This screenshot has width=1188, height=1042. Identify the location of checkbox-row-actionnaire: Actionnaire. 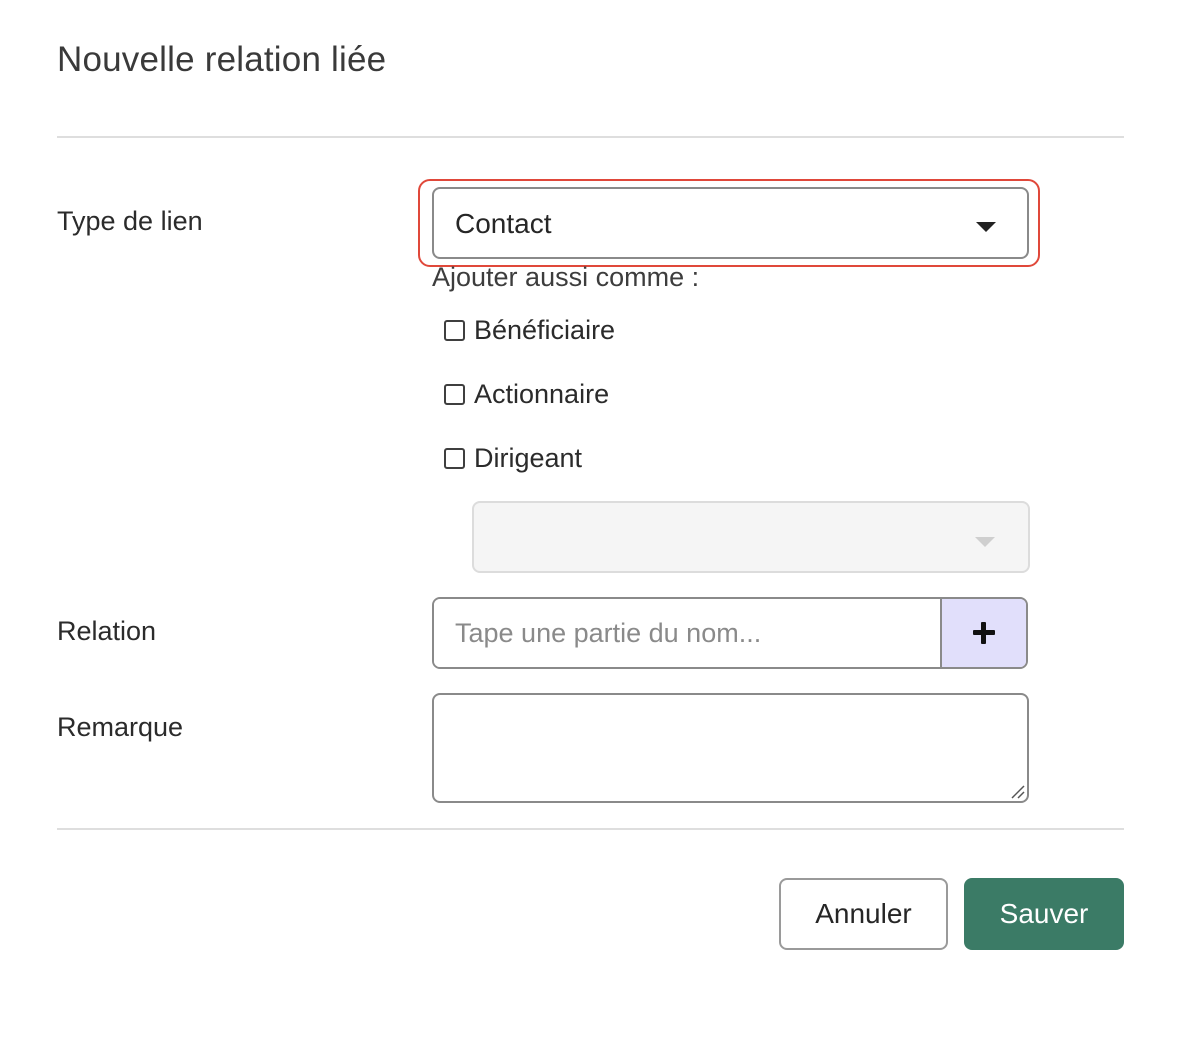
(526, 394).